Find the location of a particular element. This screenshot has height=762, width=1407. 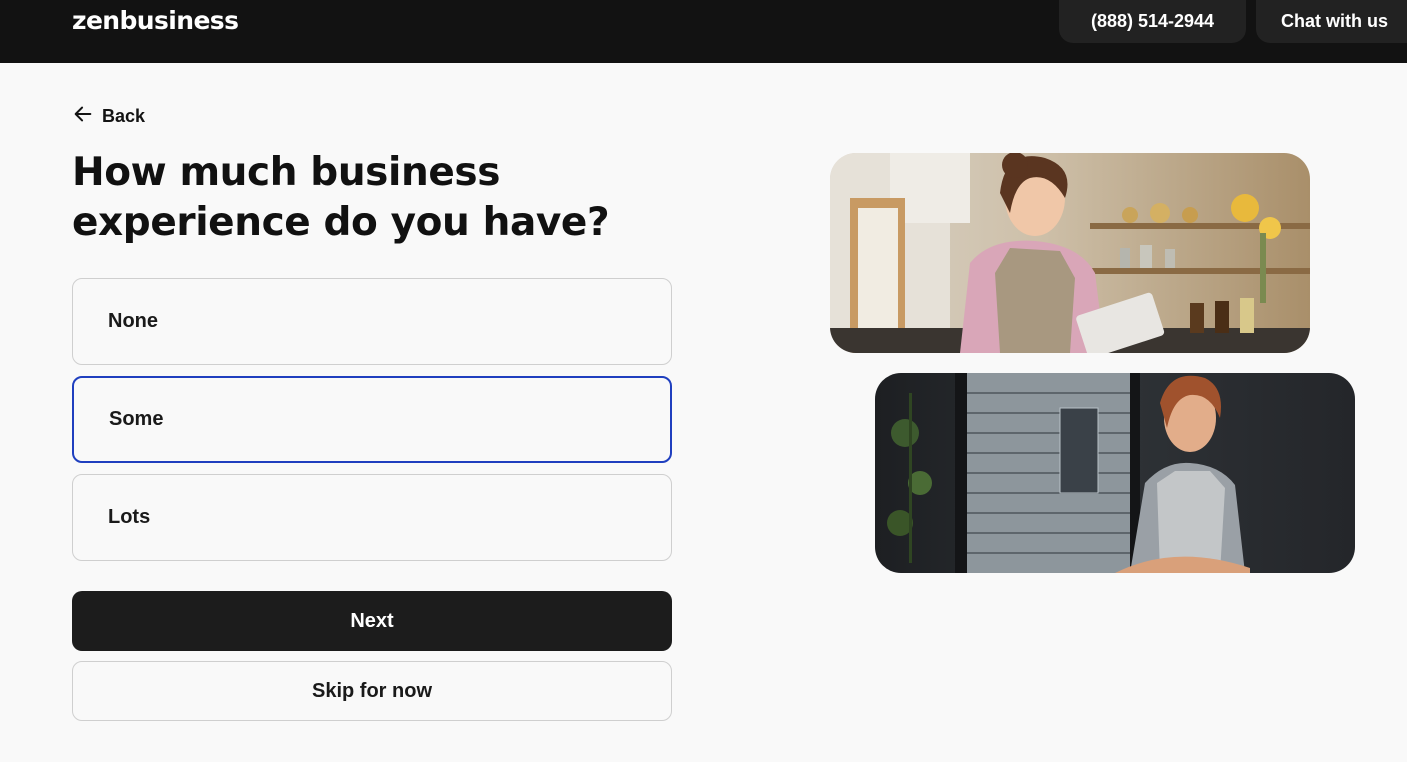

back-button: Back is located at coordinates (108, 116).